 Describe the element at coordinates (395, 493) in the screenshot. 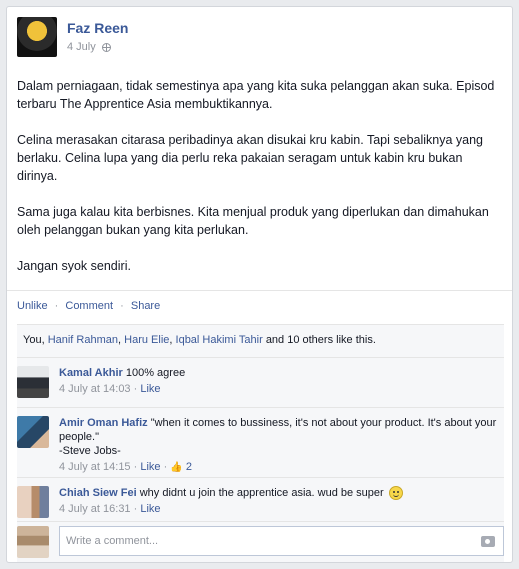

I see `smiley-icon` at that location.